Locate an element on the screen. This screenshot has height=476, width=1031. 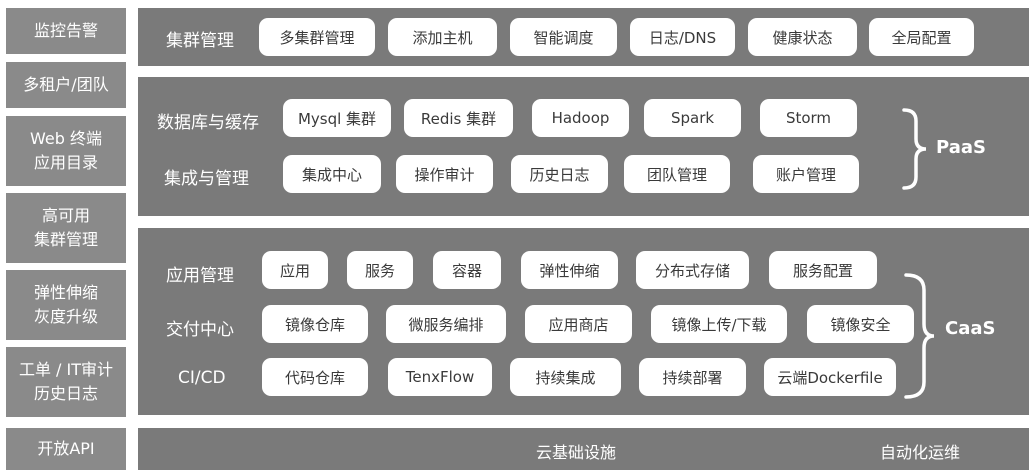
sidebar-item-open-api: 开放API is located at coordinates (66, 449).